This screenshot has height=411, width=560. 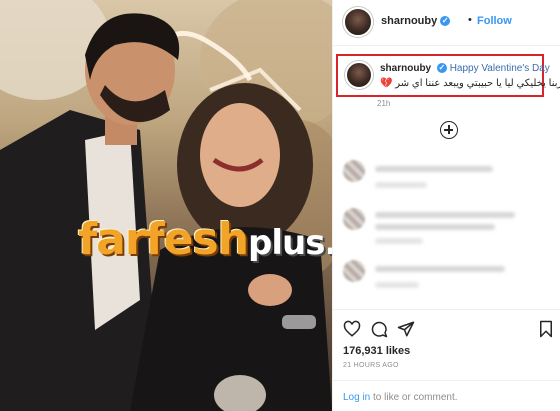 What do you see at coordinates (406, 329) in the screenshot?
I see `share-icon` at bounding box center [406, 329].